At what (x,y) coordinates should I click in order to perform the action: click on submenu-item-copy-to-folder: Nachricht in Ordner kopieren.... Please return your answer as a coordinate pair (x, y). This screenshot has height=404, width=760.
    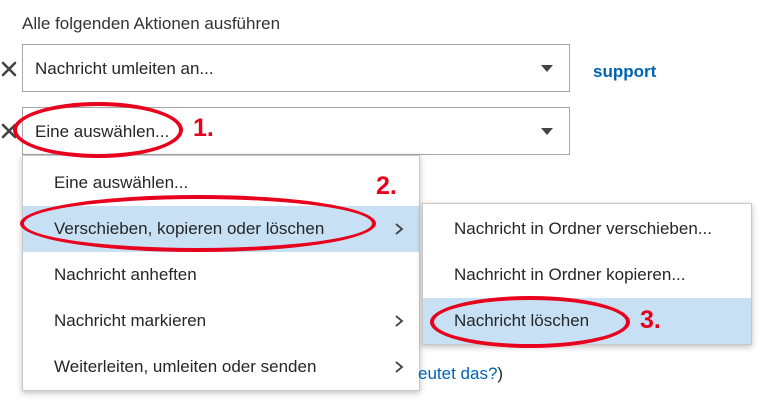
    Looking at the image, I should click on (587, 275).